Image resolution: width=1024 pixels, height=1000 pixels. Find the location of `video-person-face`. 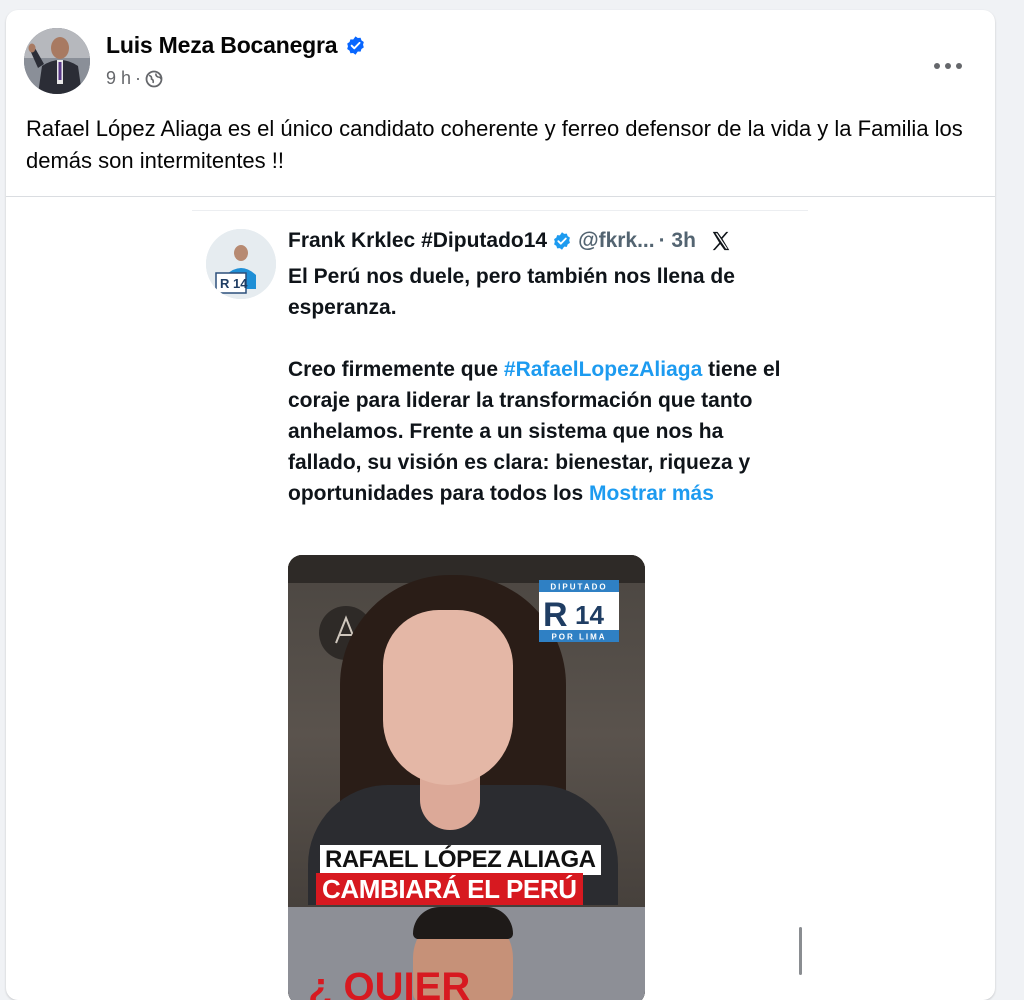

video-person-face is located at coordinates (448, 697).